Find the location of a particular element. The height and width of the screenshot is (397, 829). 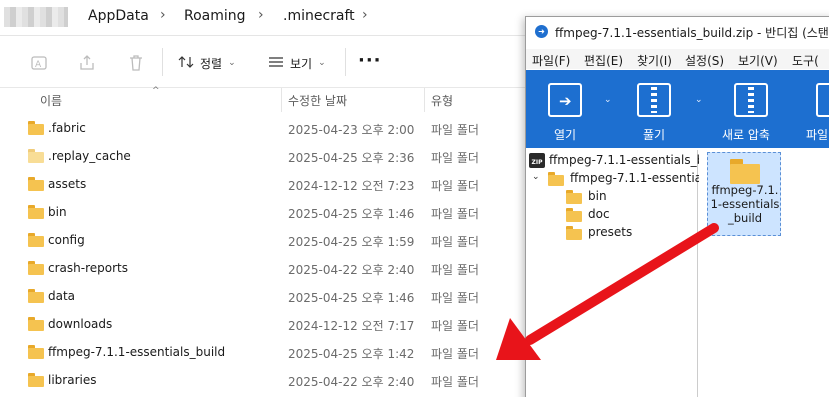

tree-archive-root: ZIP ffmpeg-7.1.1-essentials_bui is located at coordinates (622, 161).